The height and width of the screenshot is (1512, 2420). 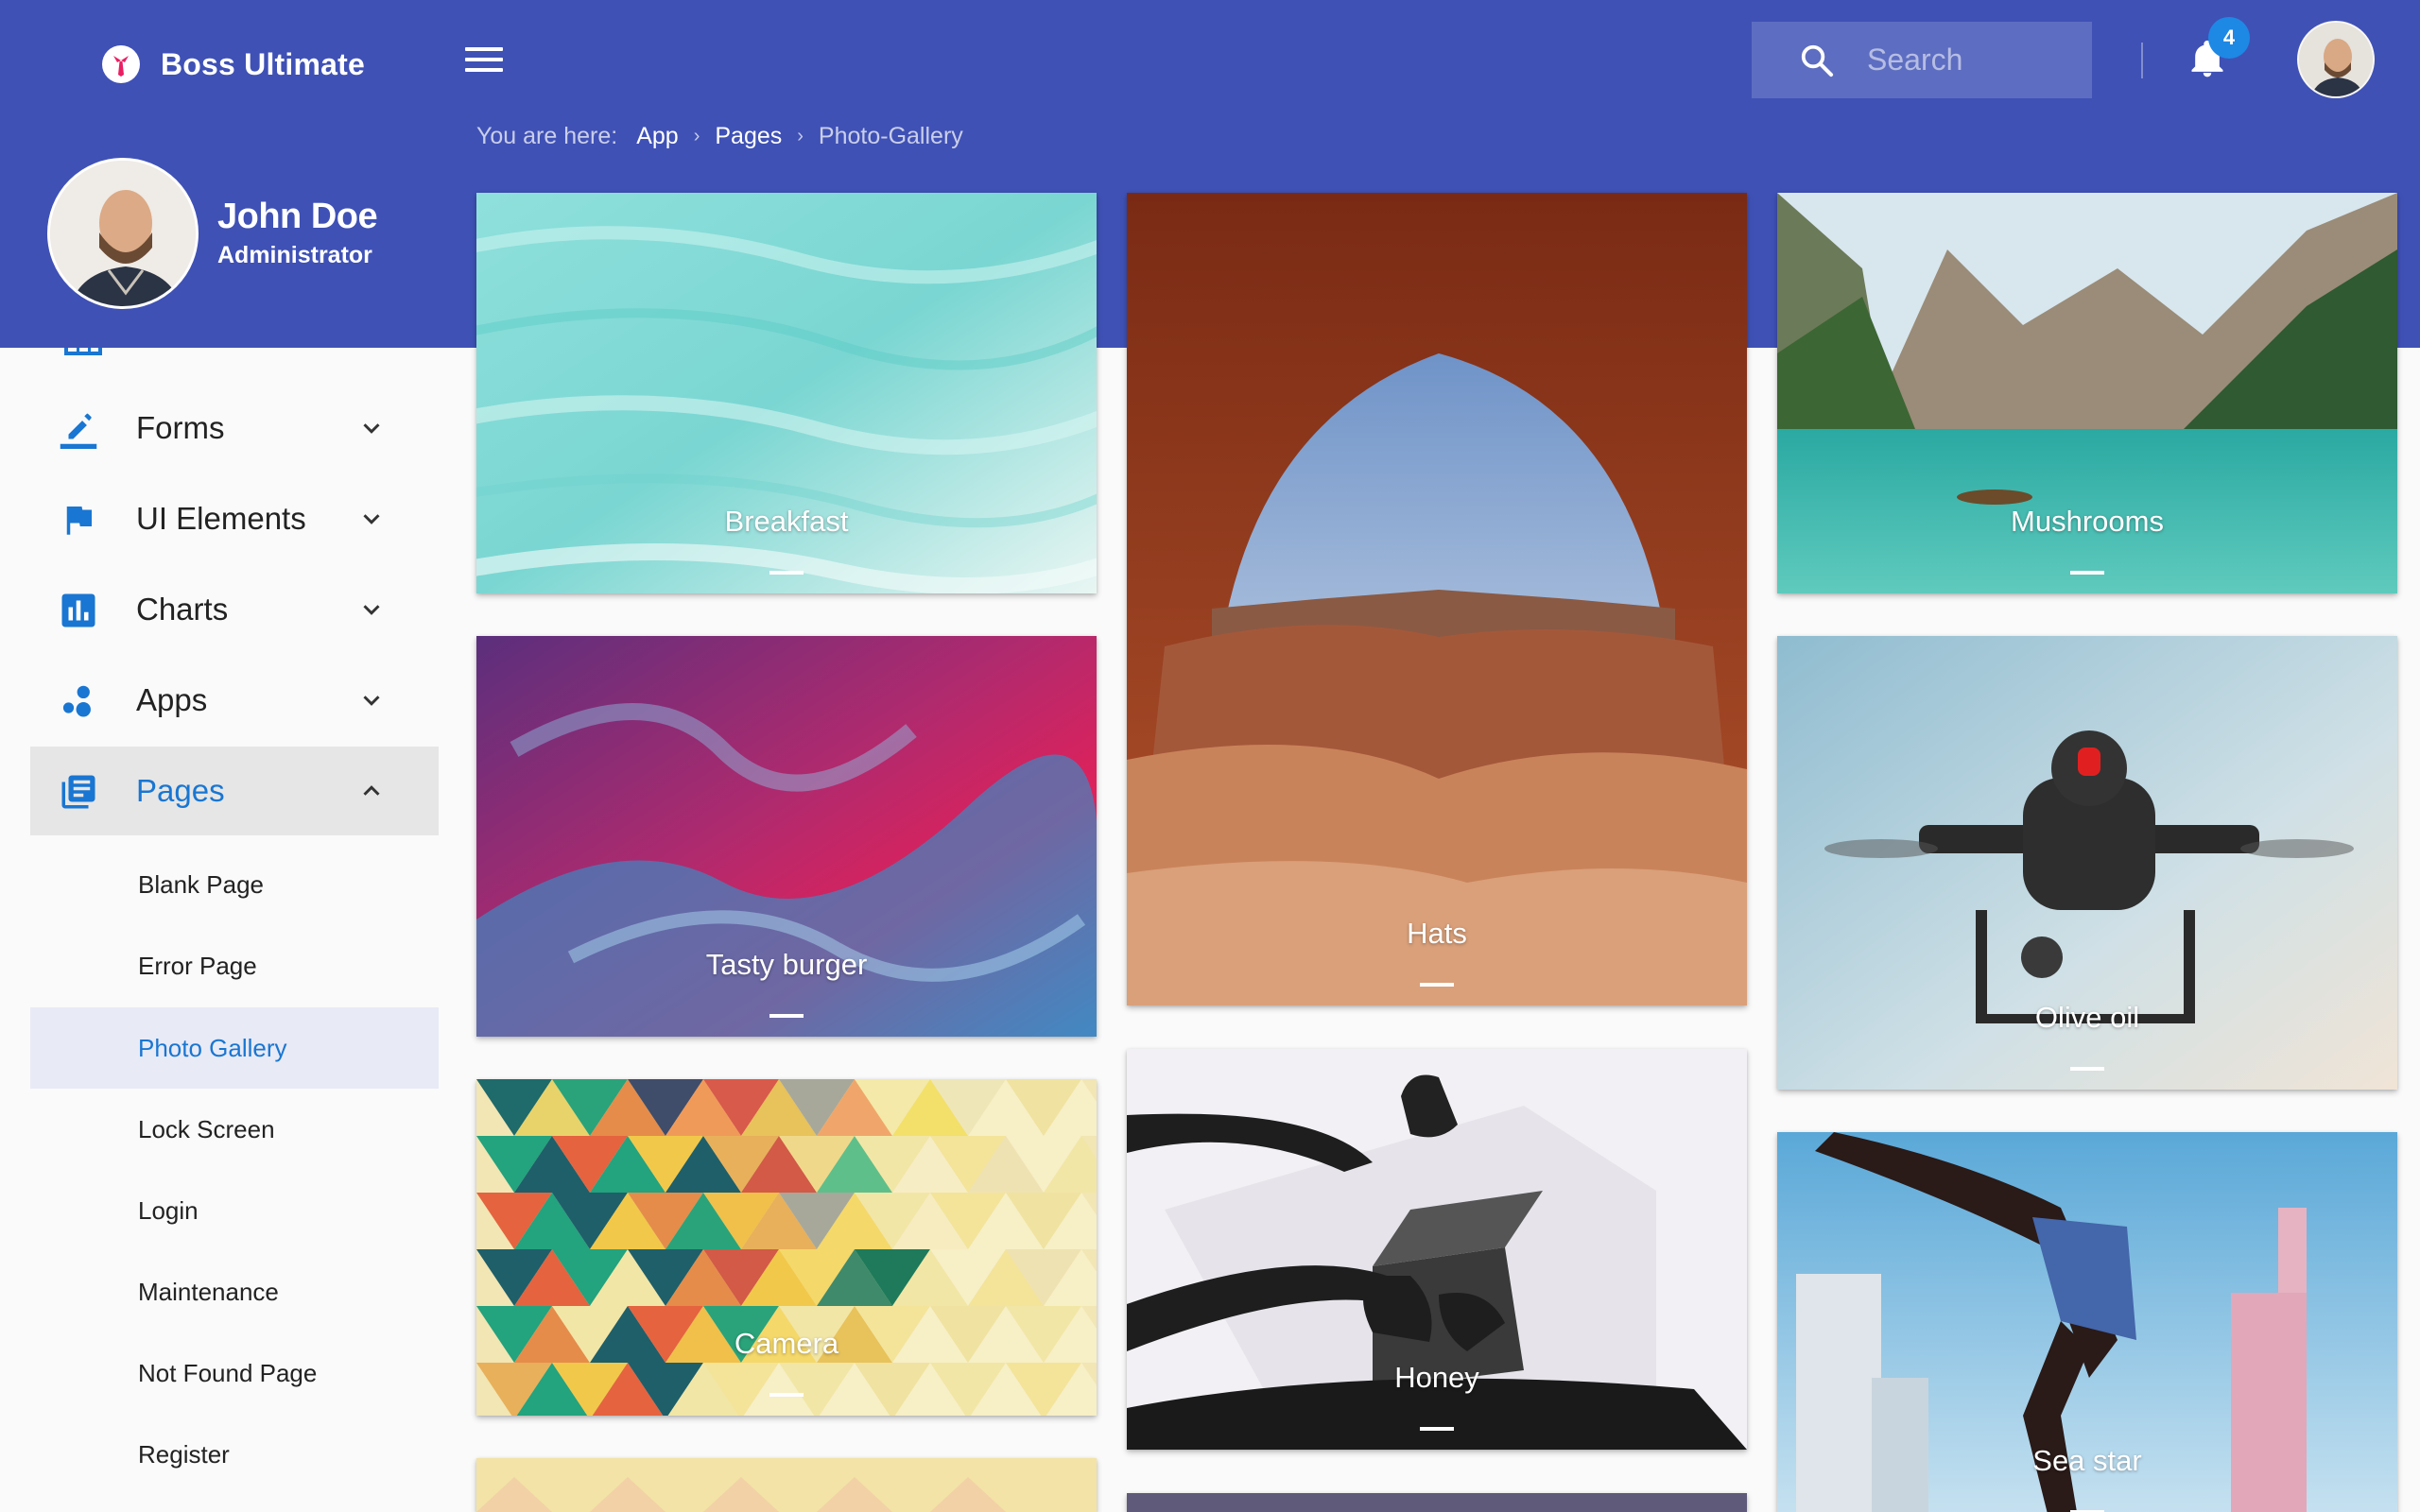 I want to click on gallery-card-olive-oil: Olive oil, so click(x=2087, y=863).